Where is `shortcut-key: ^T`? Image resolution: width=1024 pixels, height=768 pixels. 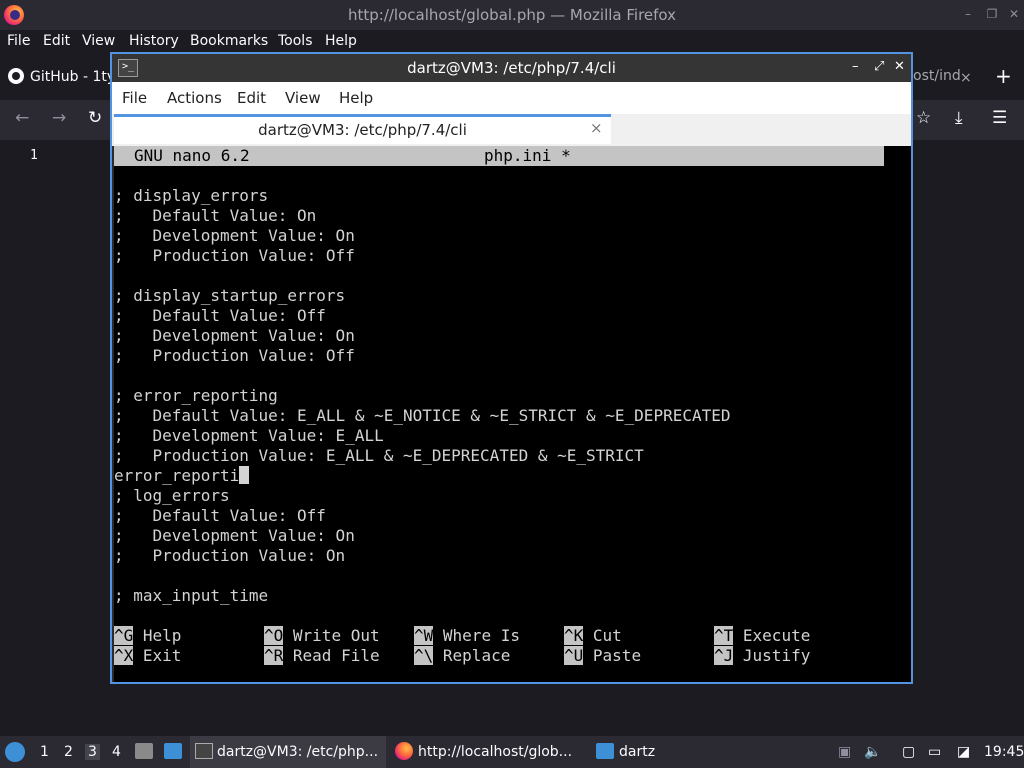 shortcut-key: ^T is located at coordinates (724, 635).